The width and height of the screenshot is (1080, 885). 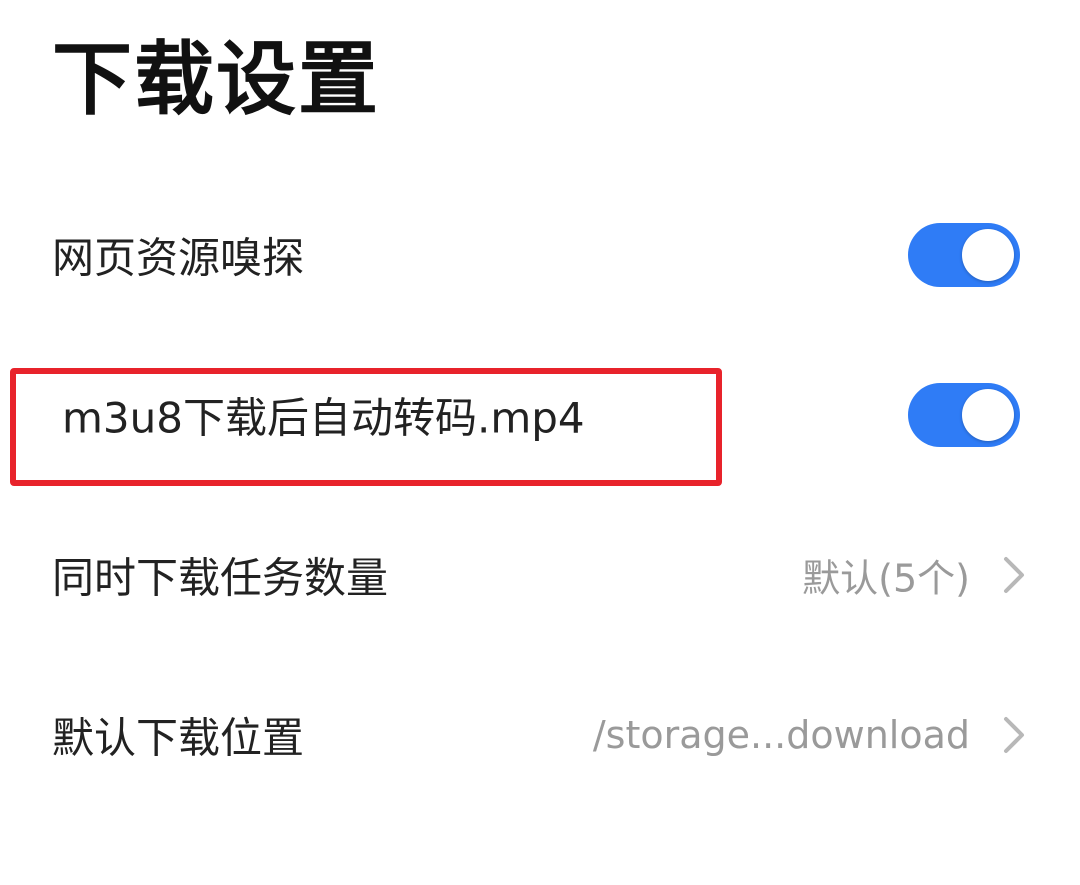 What do you see at coordinates (781, 735) in the screenshot?
I see `setting-value: /storage...download` at bounding box center [781, 735].